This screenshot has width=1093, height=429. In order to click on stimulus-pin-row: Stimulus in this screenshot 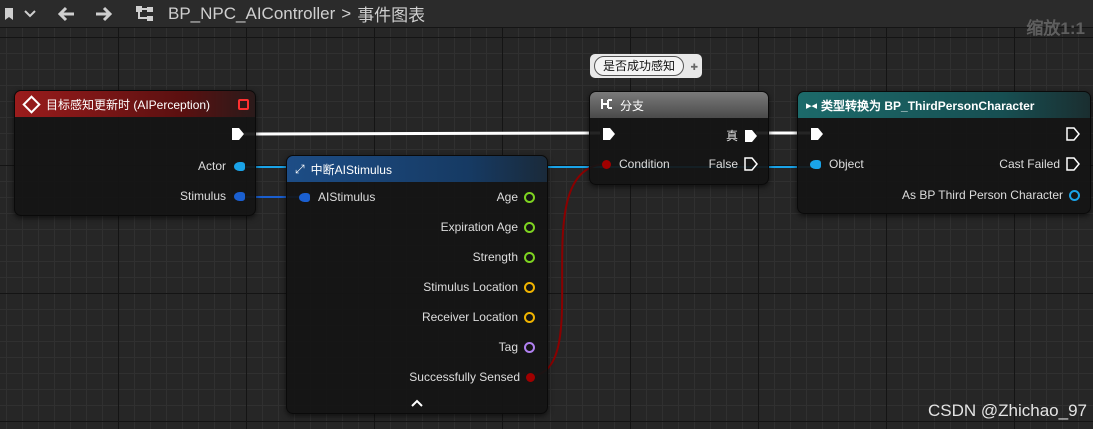, I will do `click(212, 196)`.